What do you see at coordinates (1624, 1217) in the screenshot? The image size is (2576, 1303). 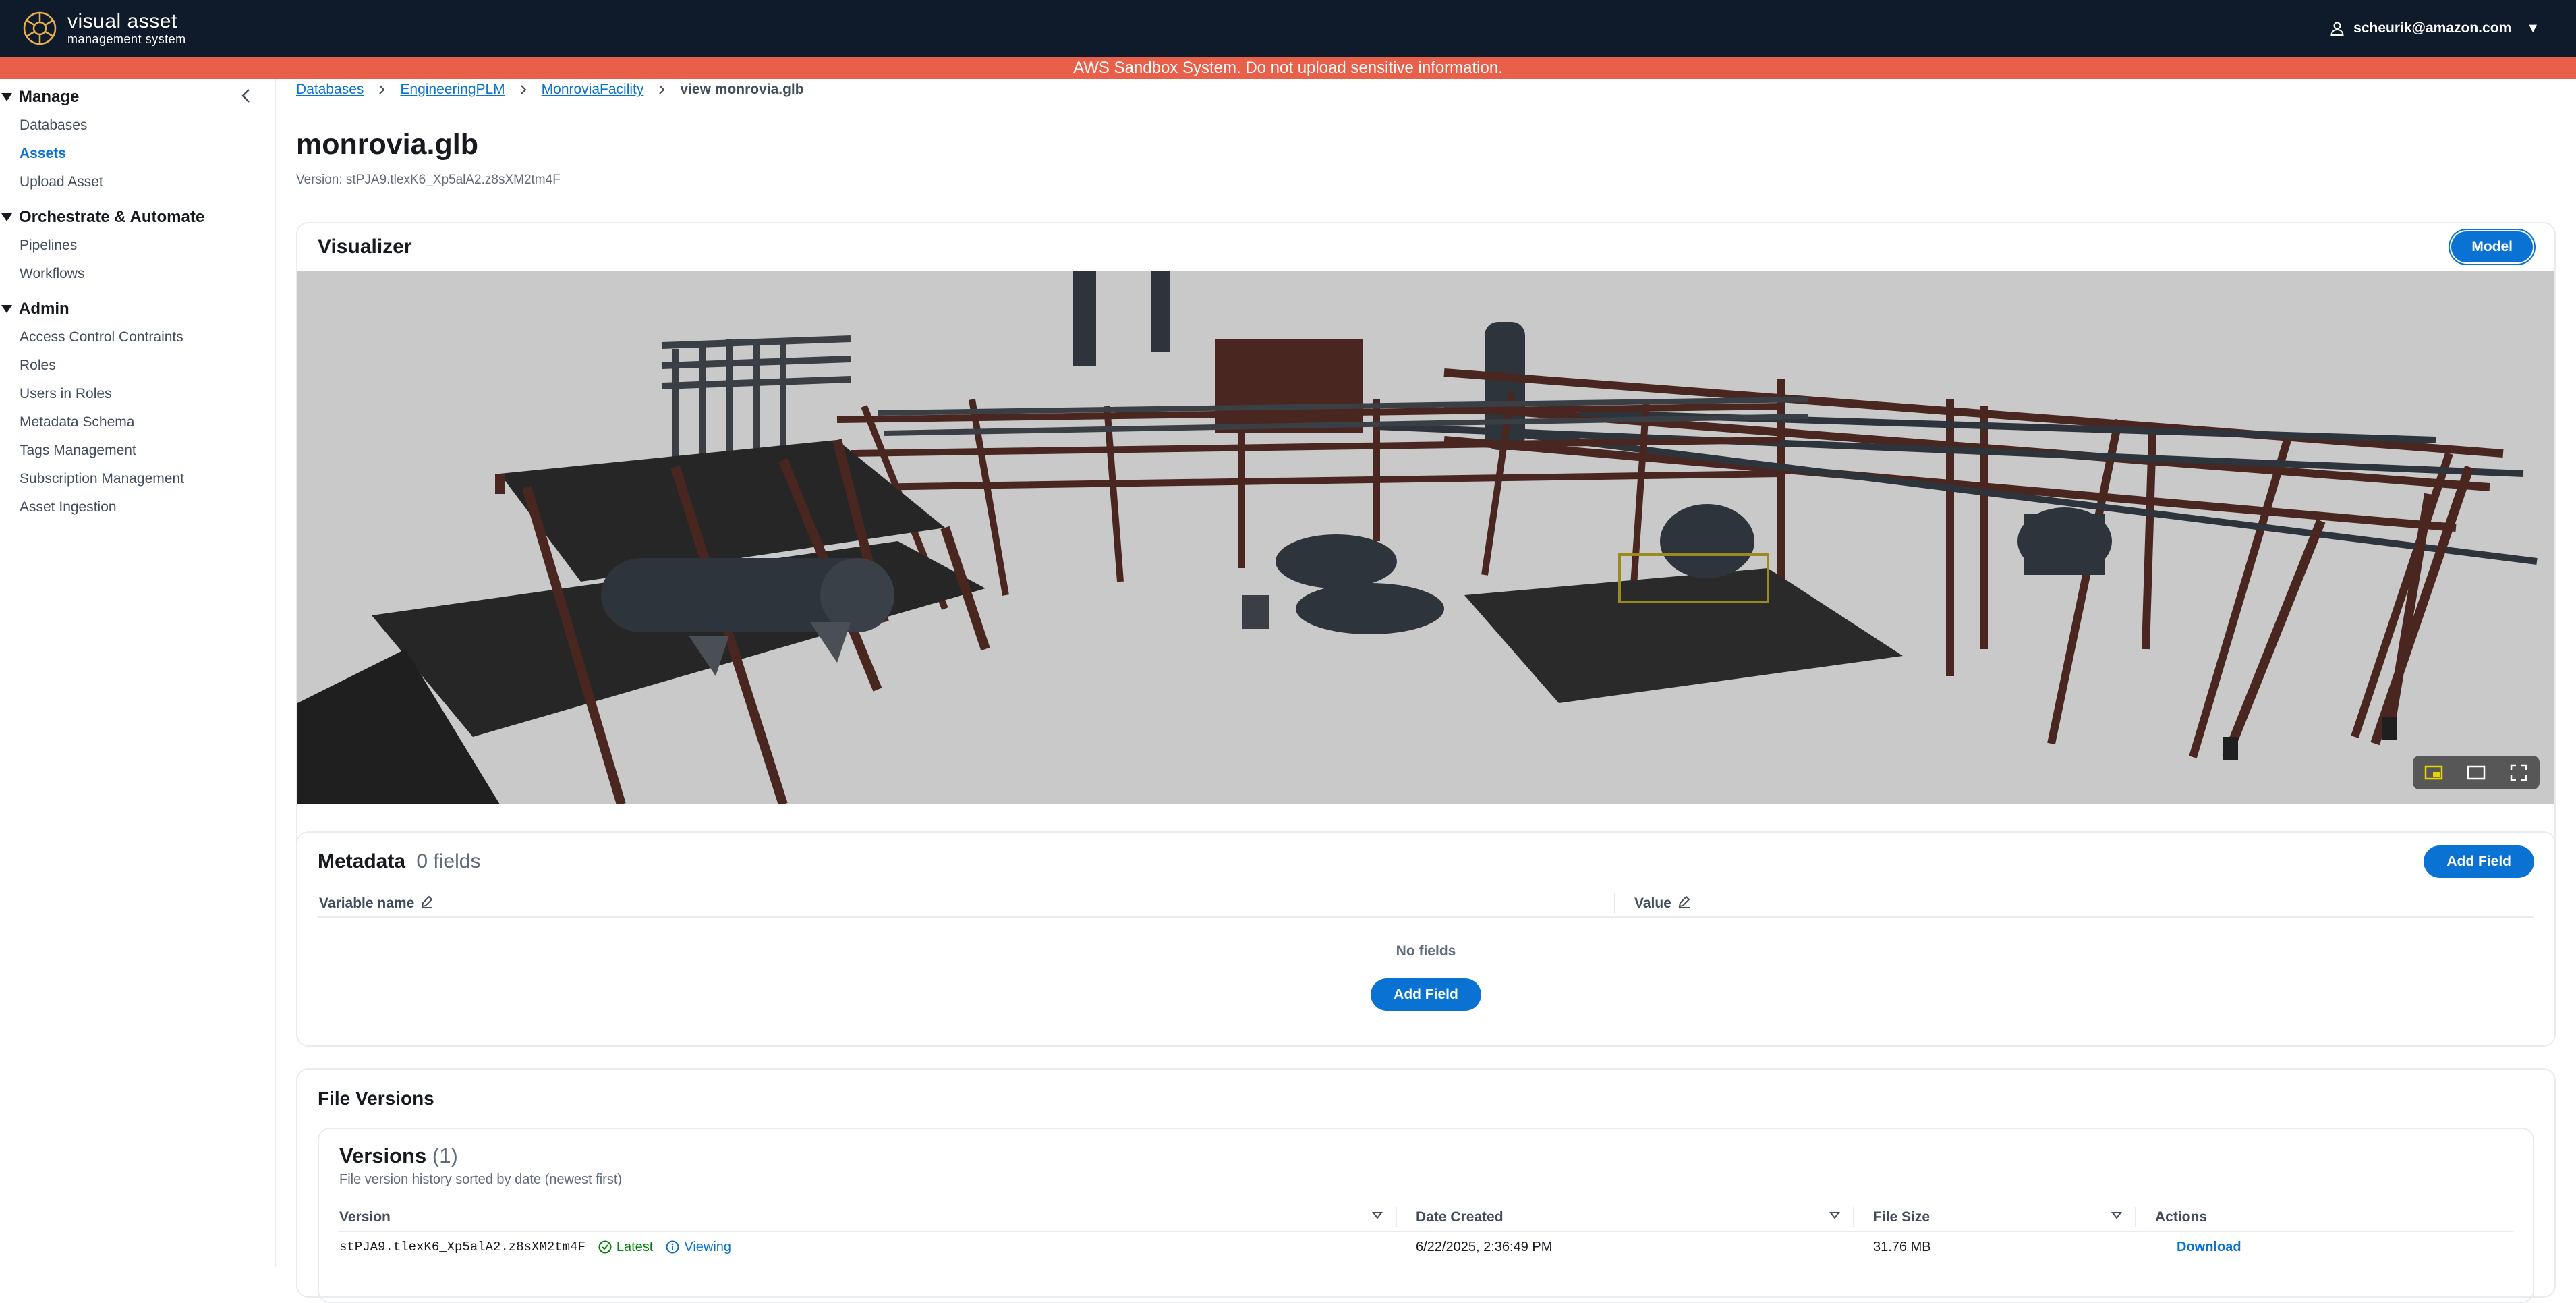 I see `column-header-date-created: Date Created` at bounding box center [1624, 1217].